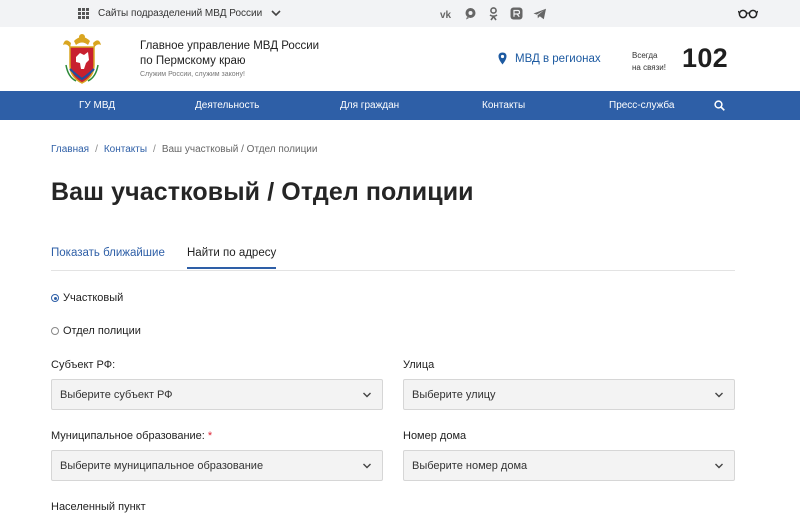 This screenshot has width=800, height=520. What do you see at coordinates (83, 365) in the screenshot?
I see `subject-label: Субъект РФ:` at bounding box center [83, 365].